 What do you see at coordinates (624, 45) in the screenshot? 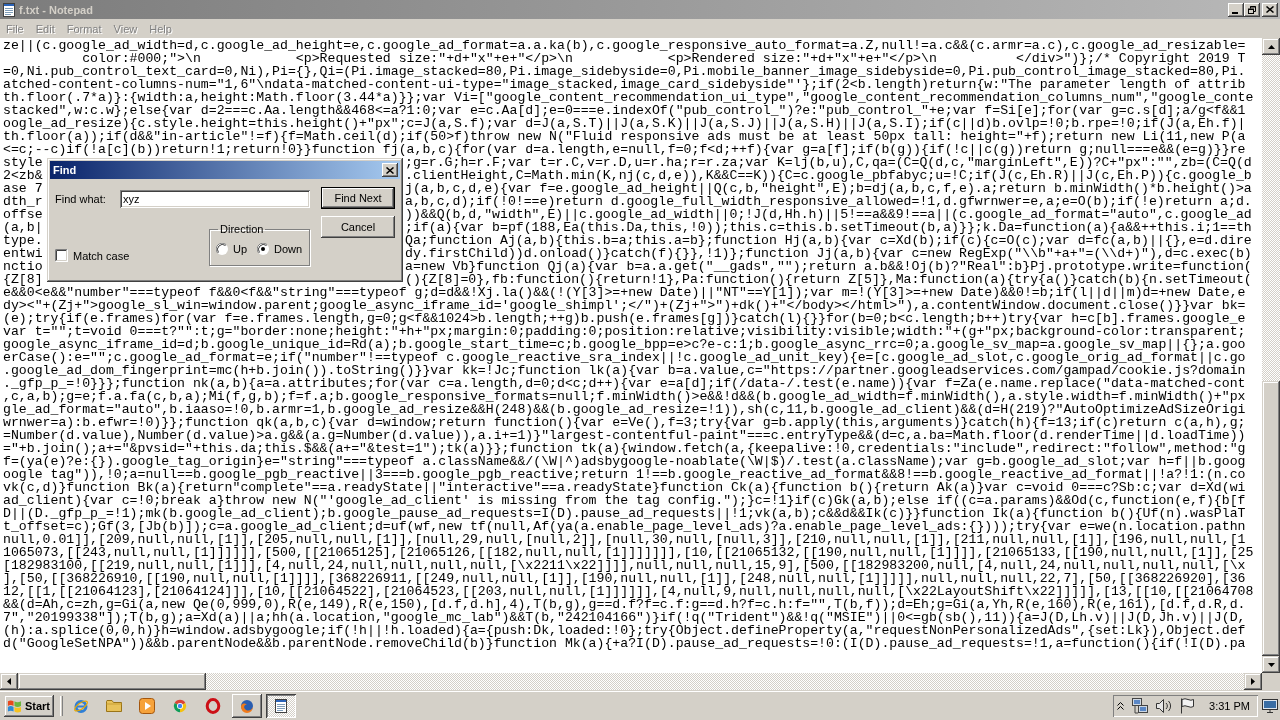
I see `code-line: ze||(c.google_ad_width=d,c.google_ad_height=e,c.google_ad_format=a.a.ka(b),c.google_responsive_auto_format=a.Z,null!=a.c&&(c.armr=a.c),c.google_ad_resizable=` at bounding box center [624, 45].